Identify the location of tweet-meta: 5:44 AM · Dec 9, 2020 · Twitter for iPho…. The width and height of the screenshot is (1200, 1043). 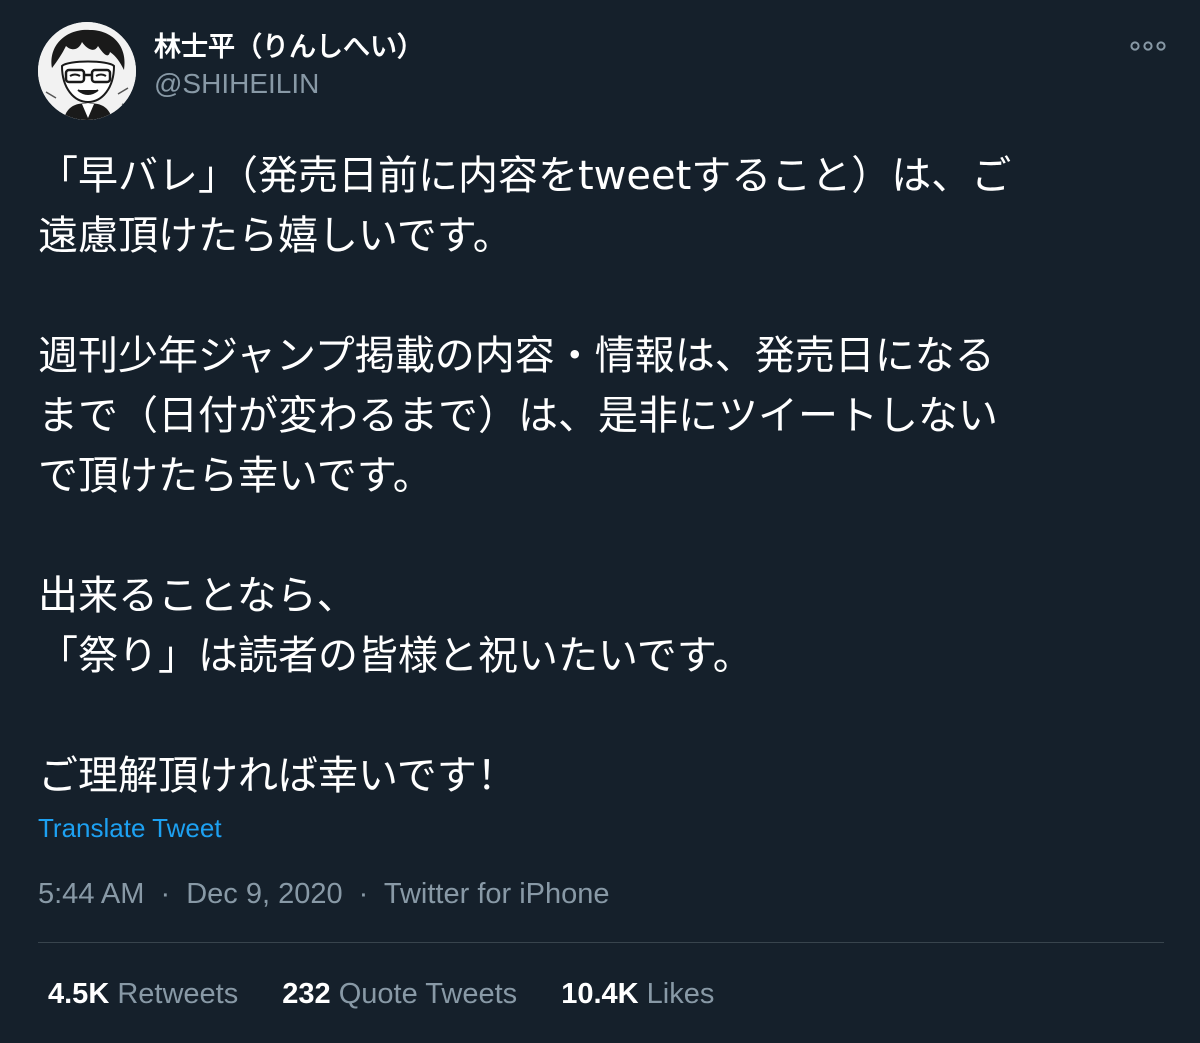
(324, 894).